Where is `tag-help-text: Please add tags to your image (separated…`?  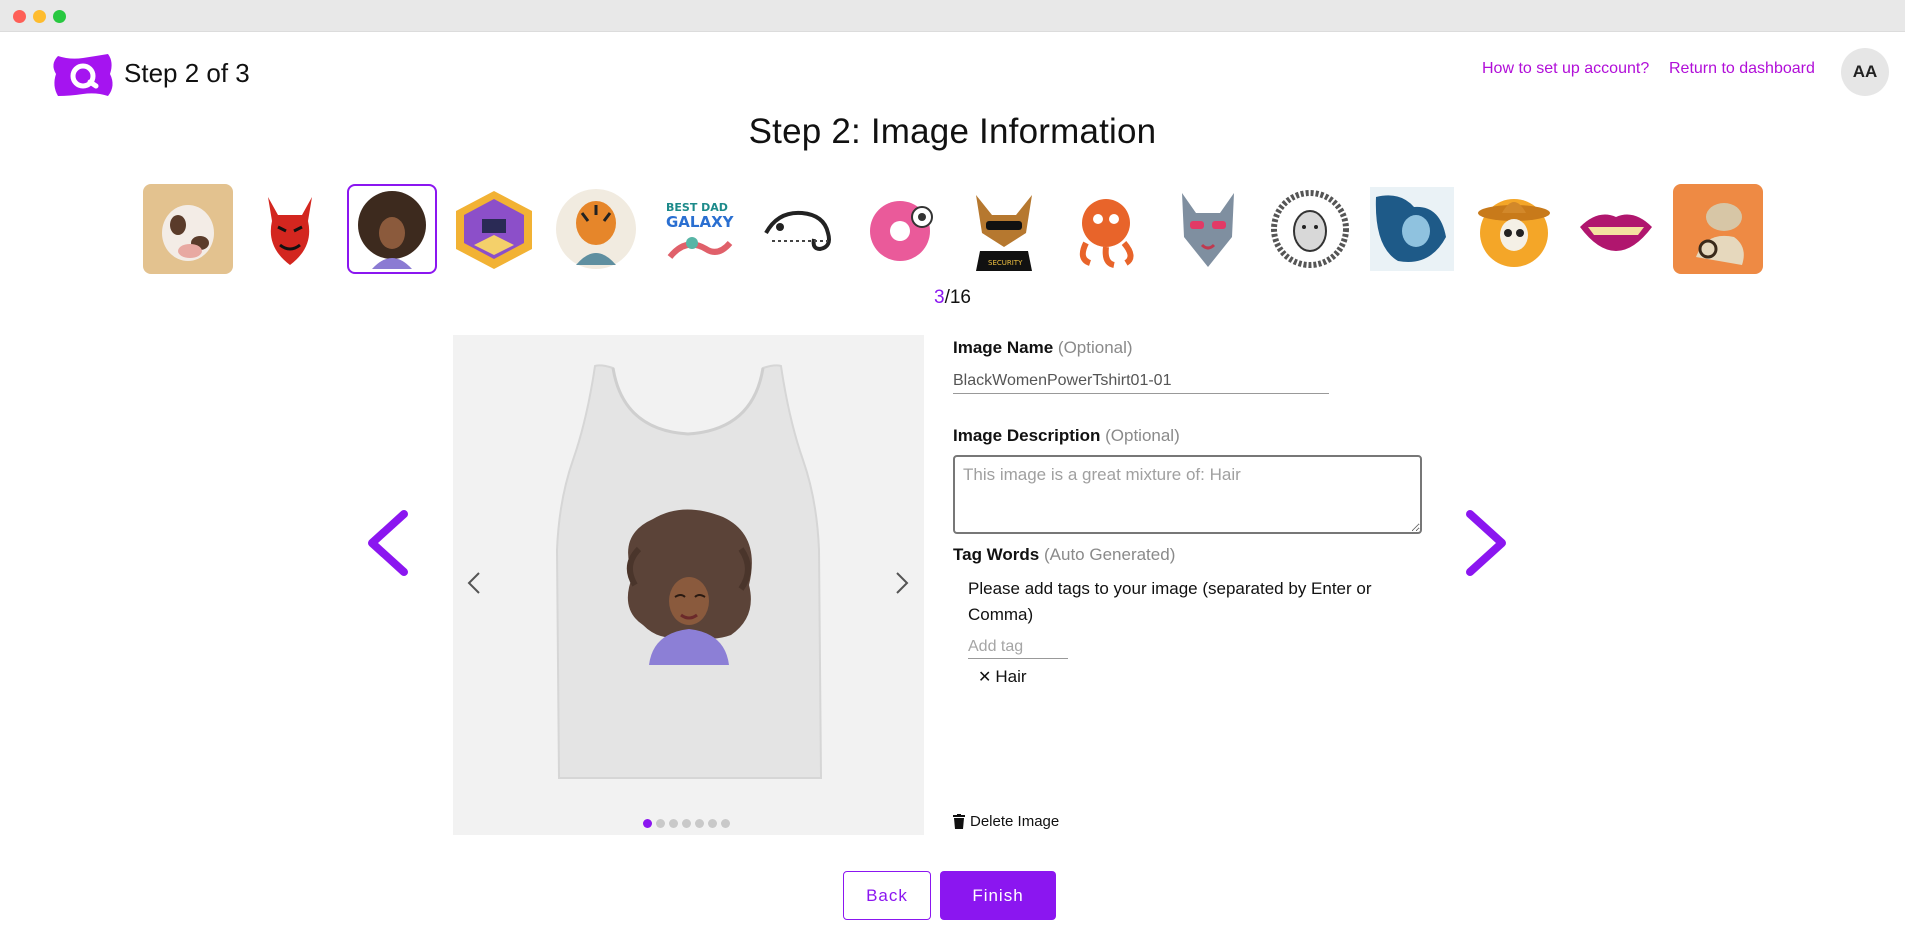 tag-help-text: Please add tags to your image (separated… is located at coordinates (1170, 601).